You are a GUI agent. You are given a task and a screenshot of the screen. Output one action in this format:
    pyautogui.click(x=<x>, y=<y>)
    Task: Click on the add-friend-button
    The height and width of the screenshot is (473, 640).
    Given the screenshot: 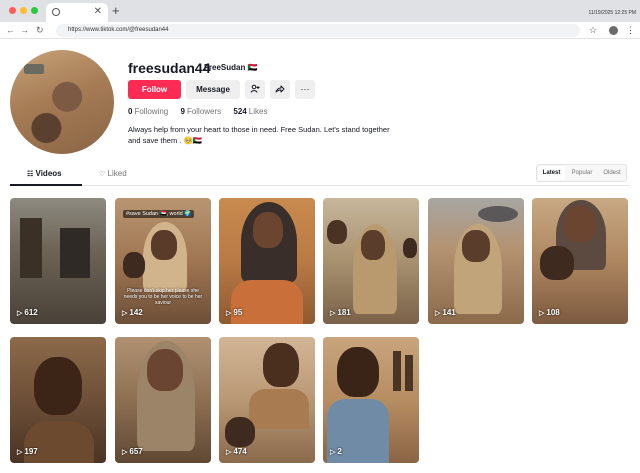 What is the action you would take?
    pyautogui.click(x=255, y=89)
    